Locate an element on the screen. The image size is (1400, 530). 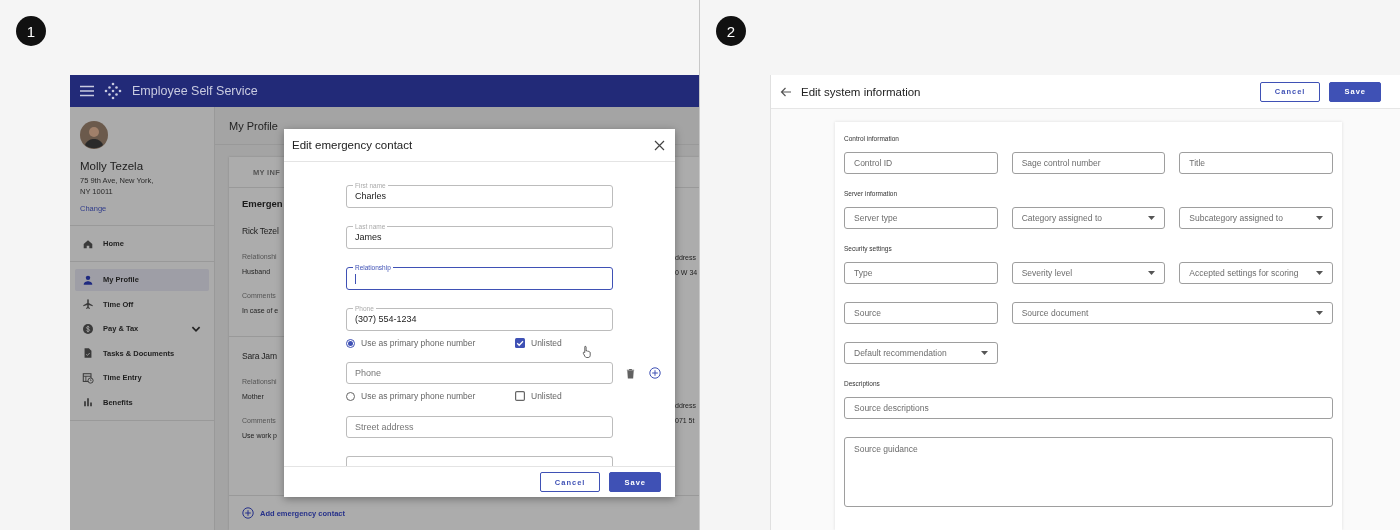
text-field: Source descriptions is located at coordinates (1088, 408).